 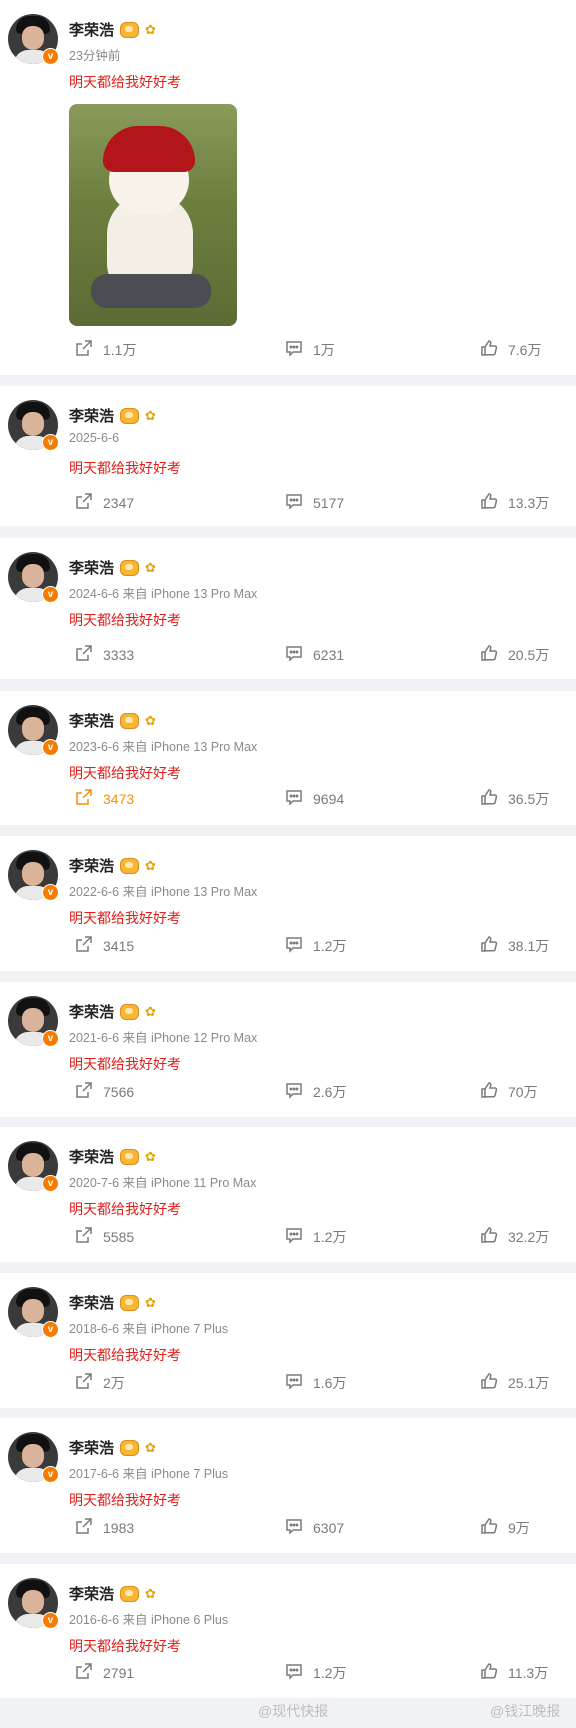 I want to click on comment-count: 5177, so click(x=329, y=502).